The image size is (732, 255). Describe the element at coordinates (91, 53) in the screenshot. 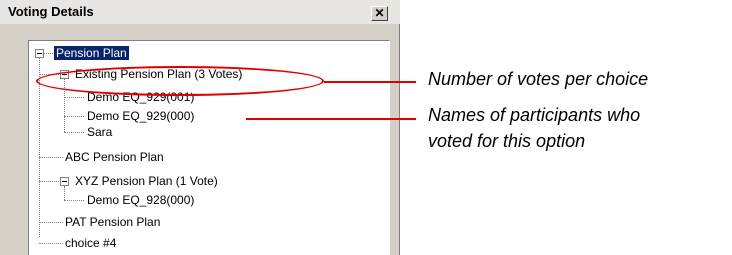

I see `tree-node-root: Pension Plan` at that location.